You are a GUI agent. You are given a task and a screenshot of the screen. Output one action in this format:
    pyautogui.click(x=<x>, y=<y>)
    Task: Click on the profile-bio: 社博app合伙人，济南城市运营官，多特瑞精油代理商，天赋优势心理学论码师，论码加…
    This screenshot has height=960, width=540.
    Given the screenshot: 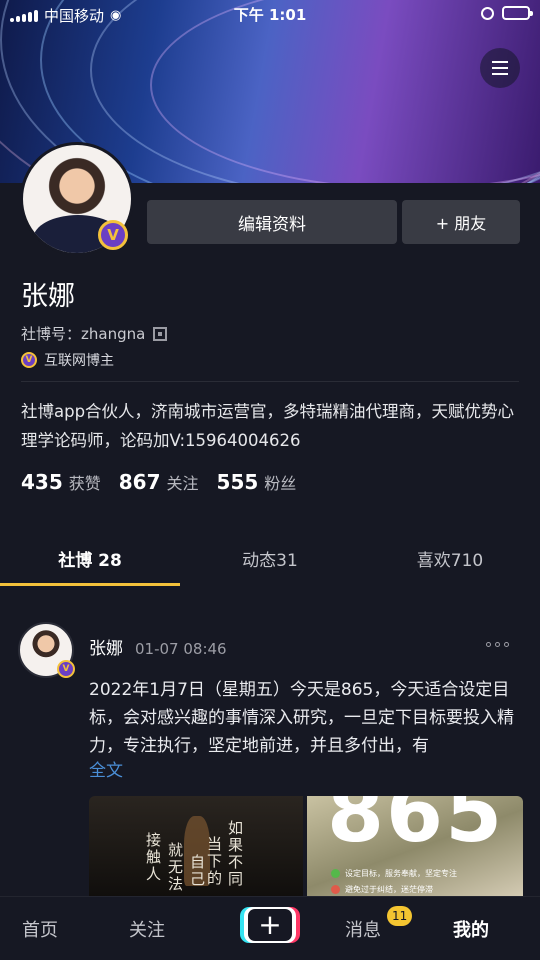 What is the action you would take?
    pyautogui.click(x=268, y=426)
    